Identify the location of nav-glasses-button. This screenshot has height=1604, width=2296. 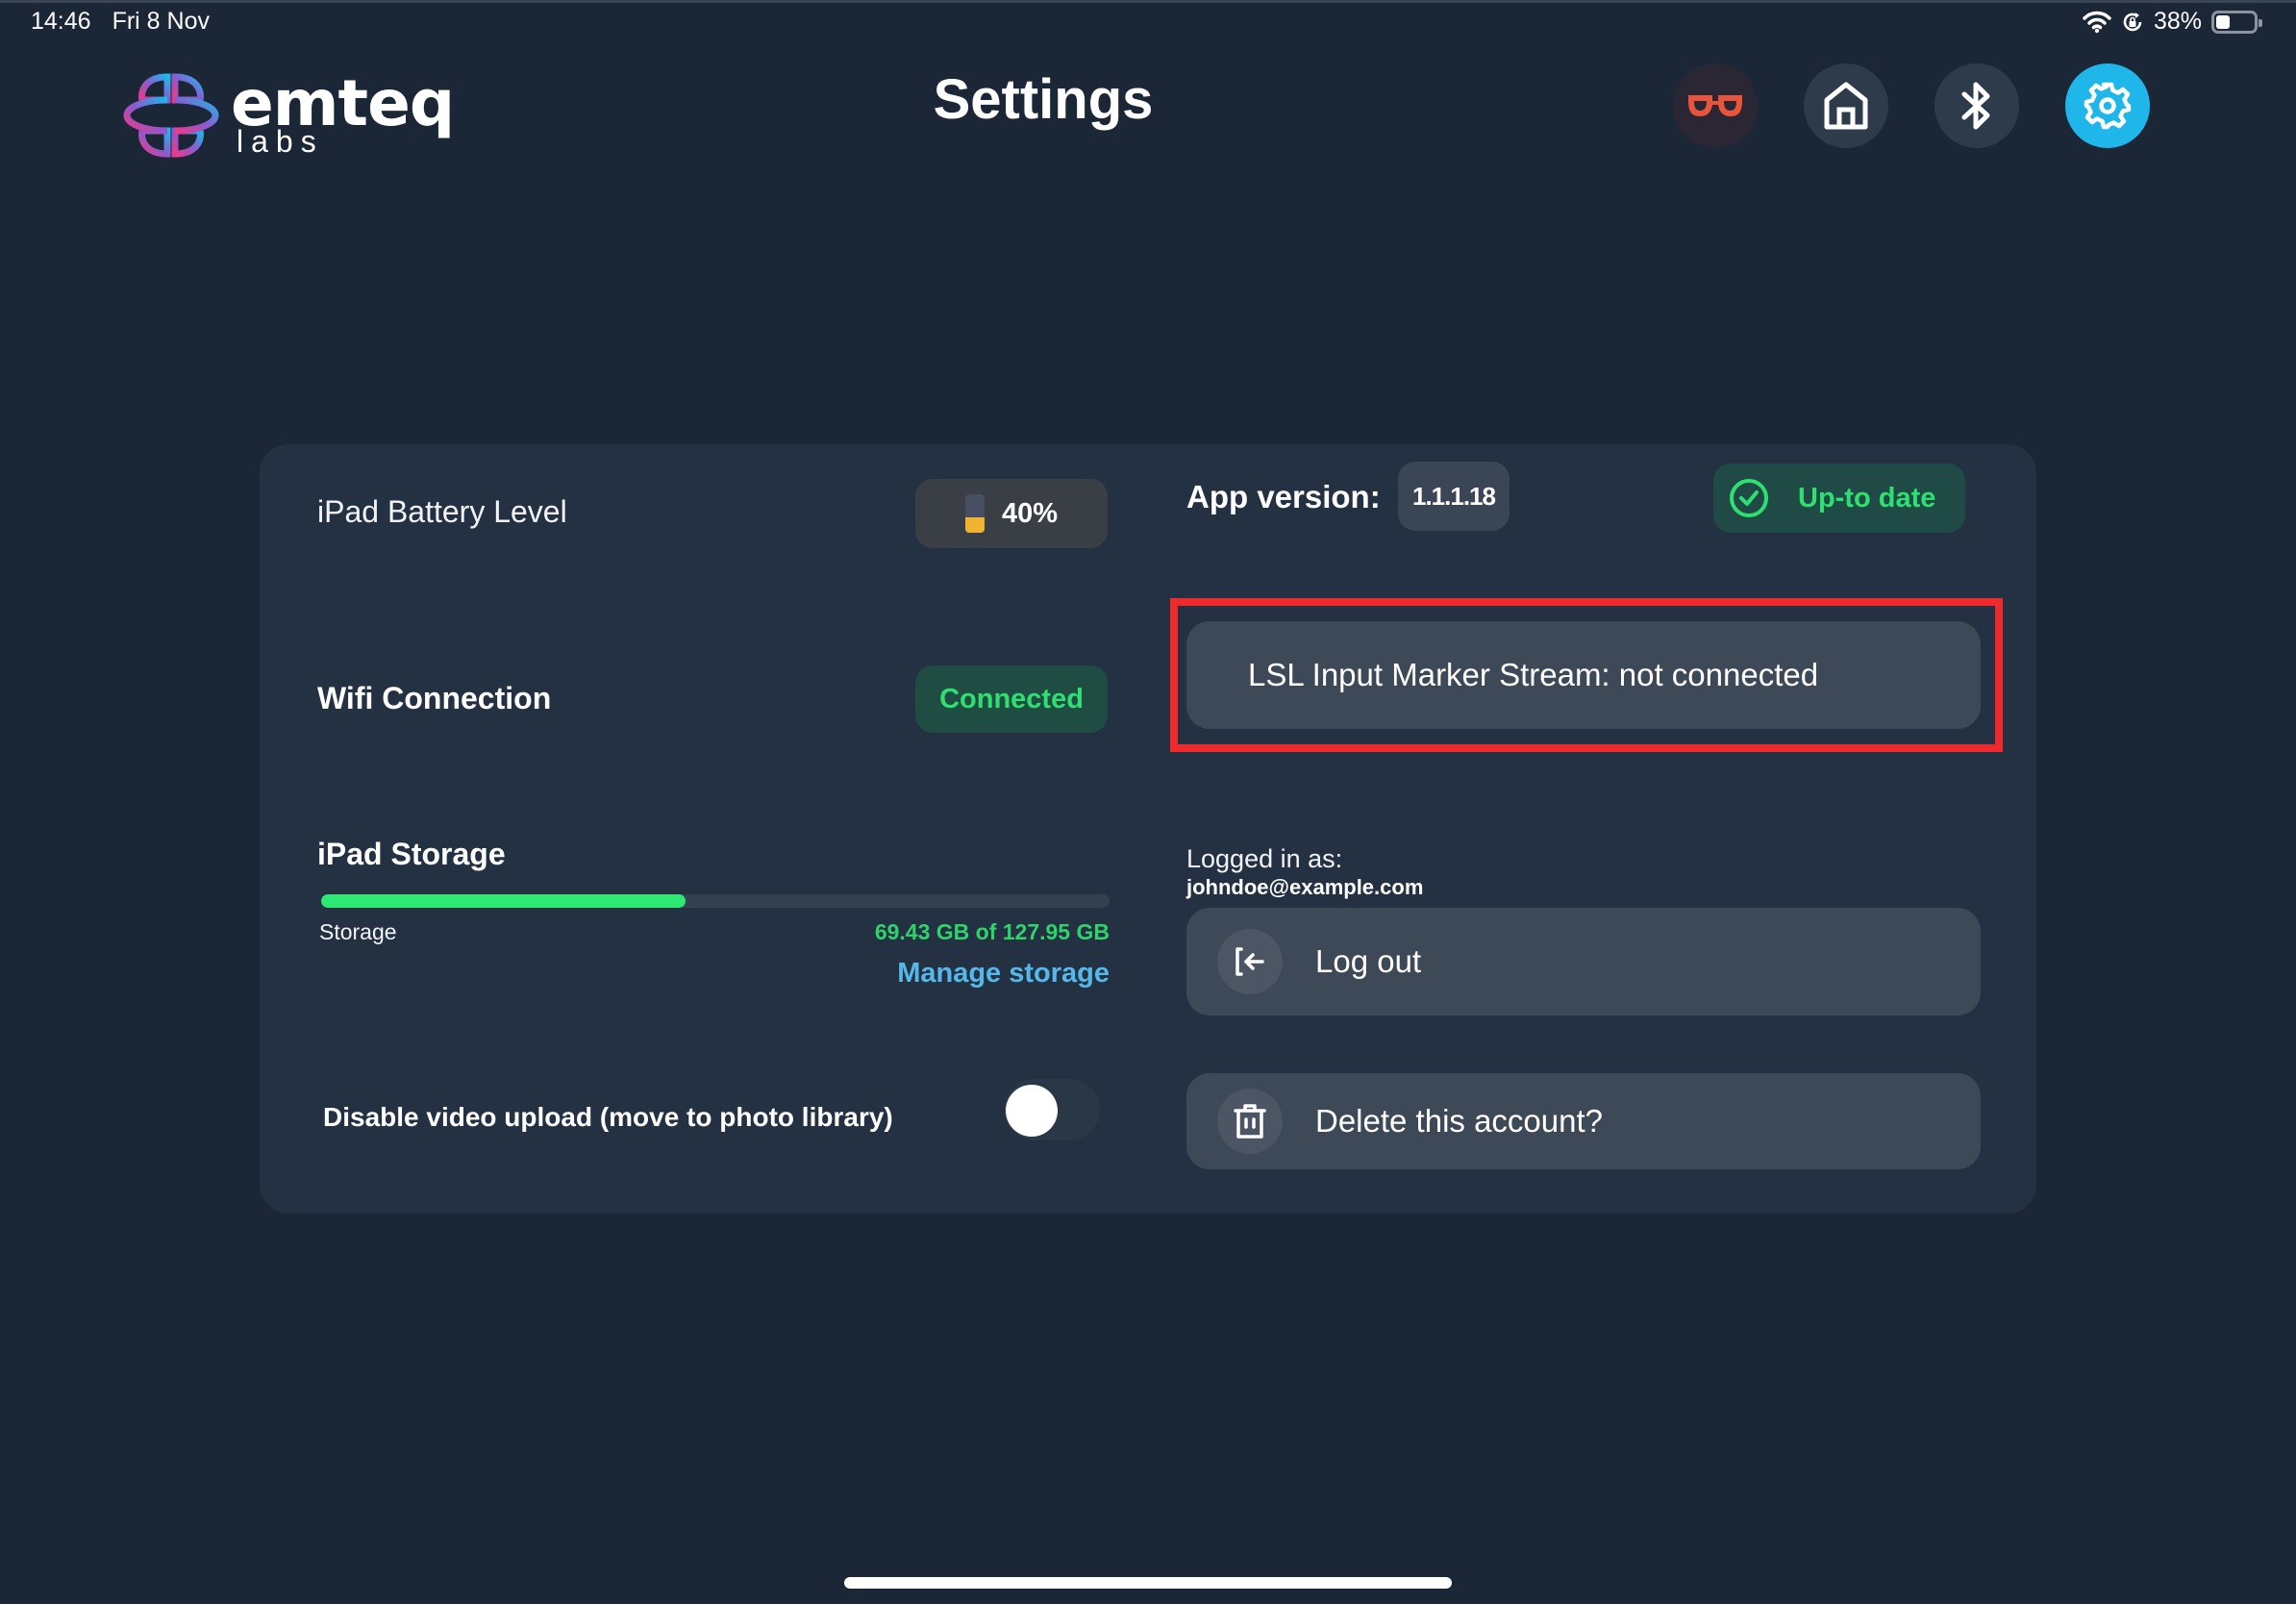
(1715, 105).